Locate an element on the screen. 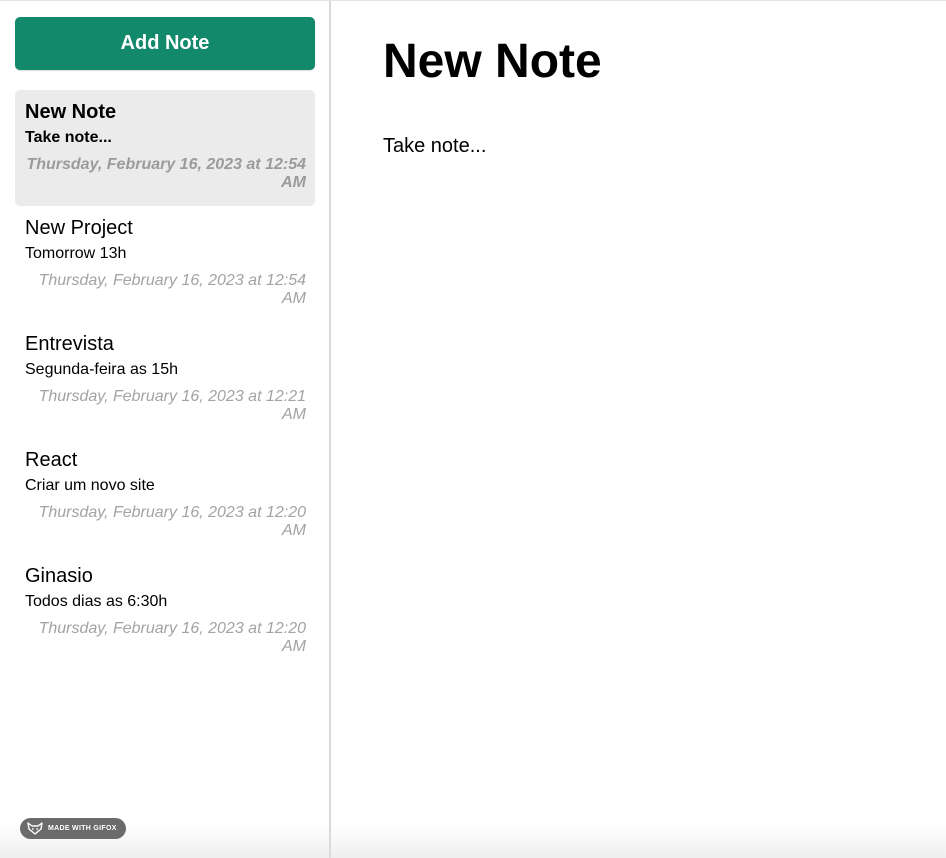 This screenshot has width=946, height=858. note-preview: Segunda-feira as 15h is located at coordinates (101, 369).